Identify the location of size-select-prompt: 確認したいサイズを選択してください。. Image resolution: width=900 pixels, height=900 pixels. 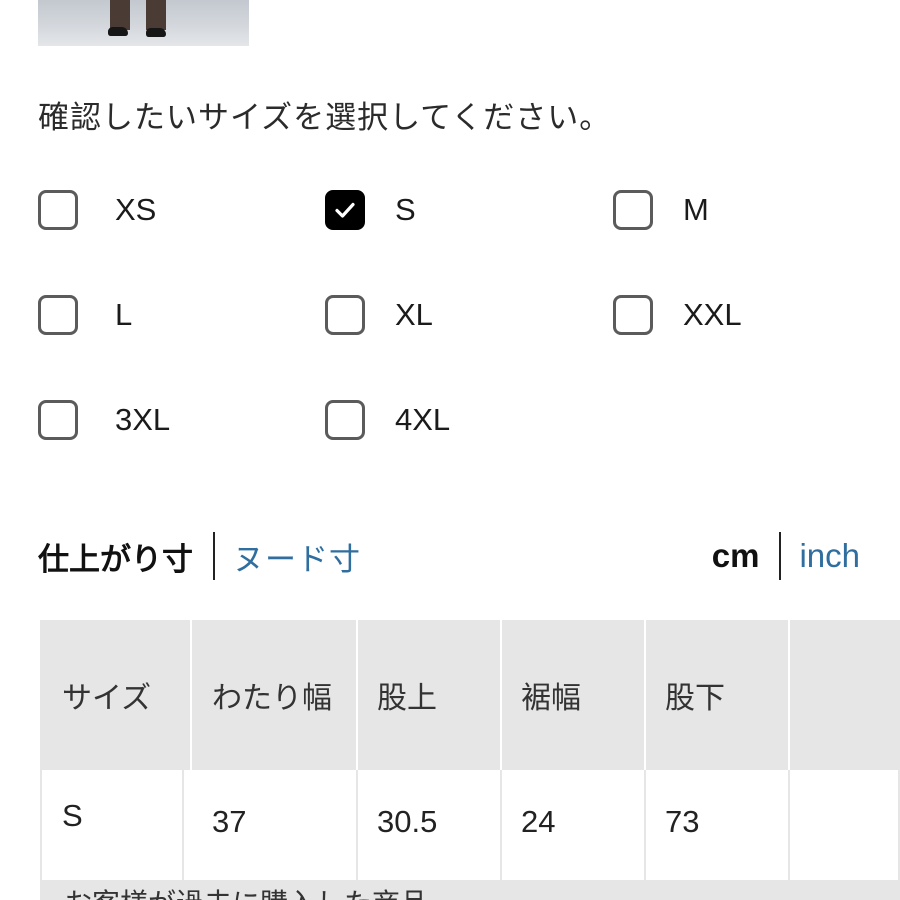
(325, 118).